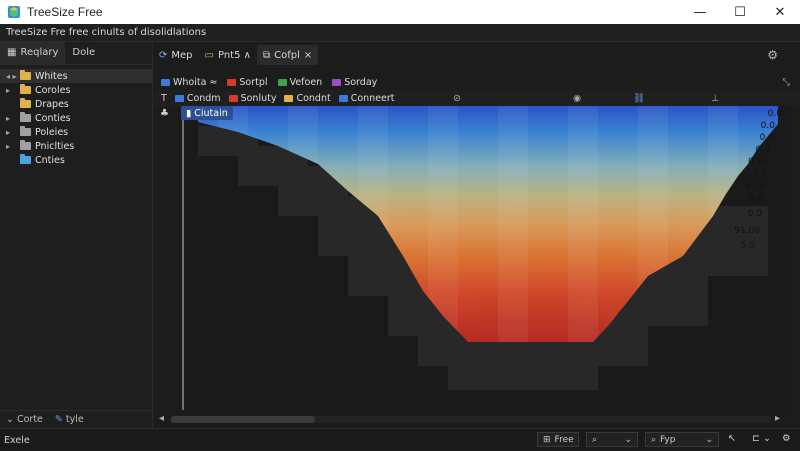 The image size is (800, 451). What do you see at coordinates (52, 132) in the screenshot?
I see `tree-item-label: Poleies` at bounding box center [52, 132].